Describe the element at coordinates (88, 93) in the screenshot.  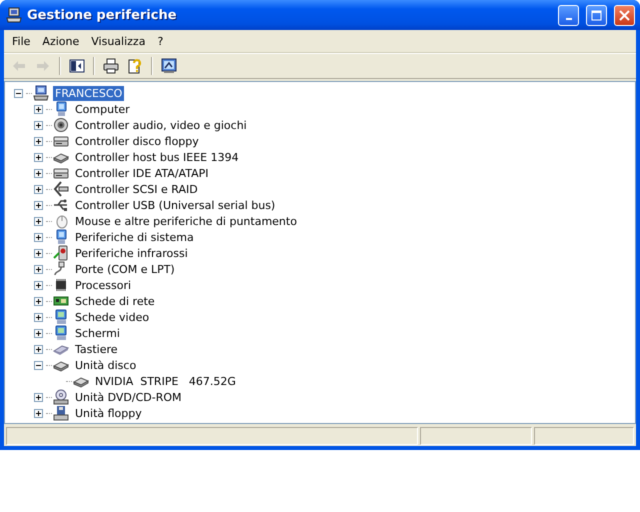
I see `tree-item: FRANCESCO` at that location.